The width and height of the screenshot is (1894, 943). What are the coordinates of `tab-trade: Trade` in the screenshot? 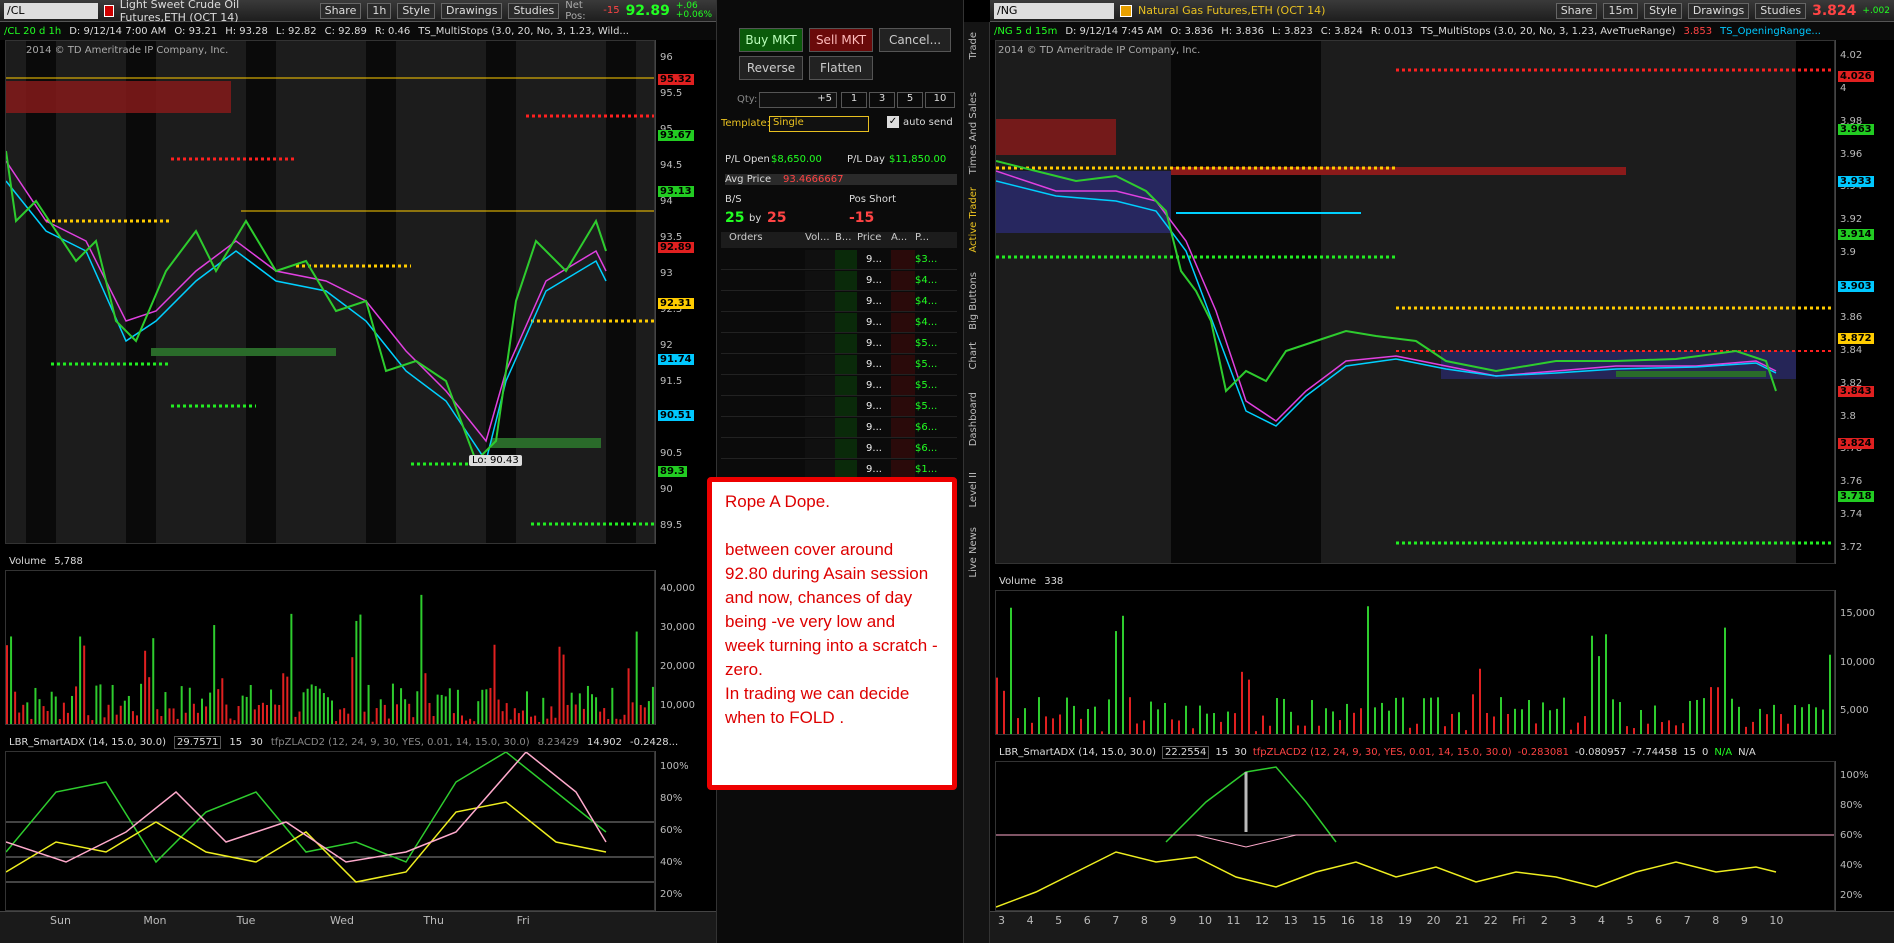 It's located at (973, 45).